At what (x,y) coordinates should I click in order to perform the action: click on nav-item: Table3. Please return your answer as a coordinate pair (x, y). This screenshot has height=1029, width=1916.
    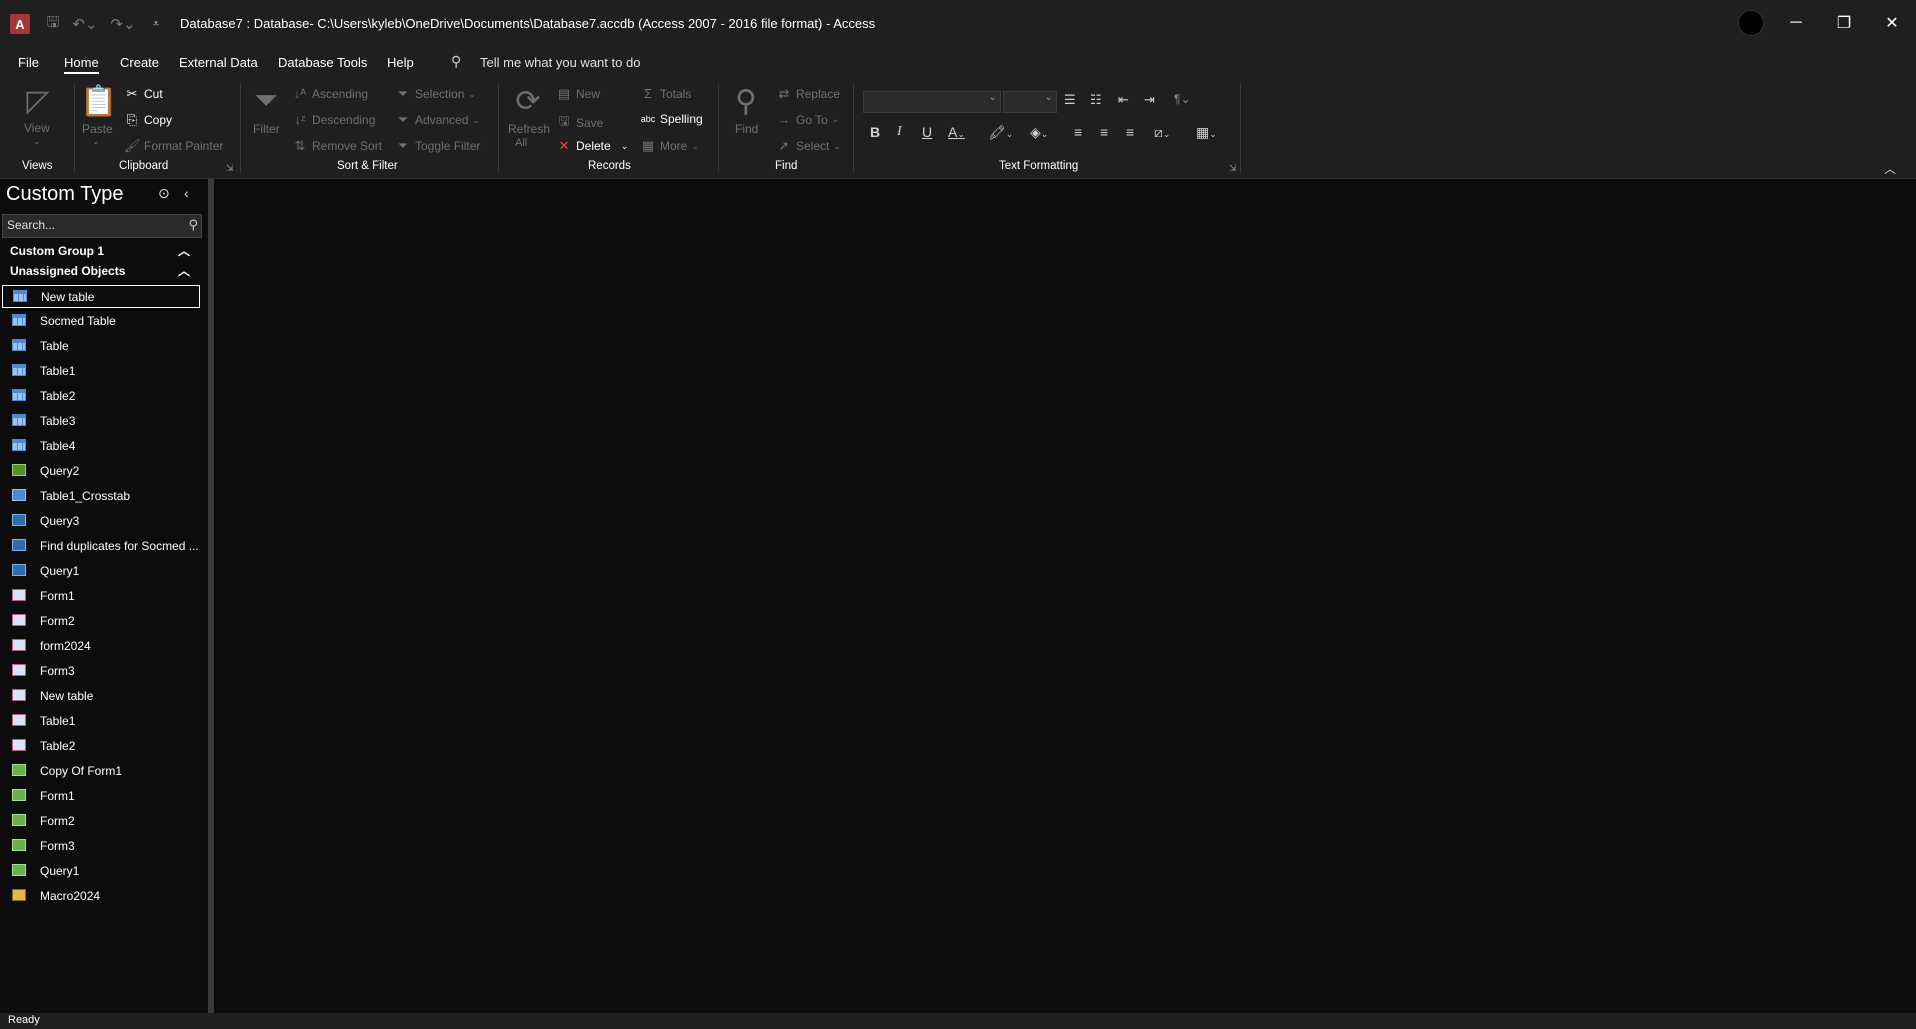
    Looking at the image, I should click on (101, 421).